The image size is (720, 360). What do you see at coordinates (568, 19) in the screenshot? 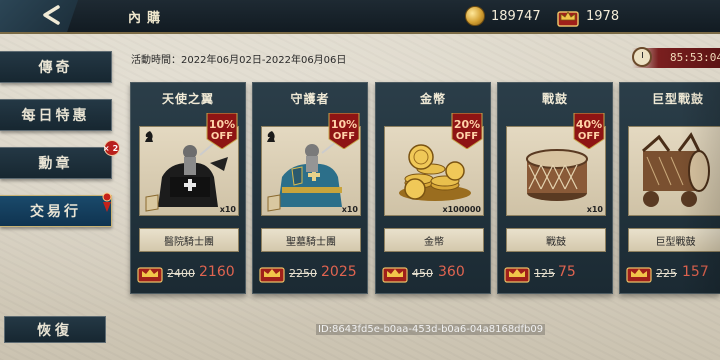
I see `crown-icon` at bounding box center [568, 19].